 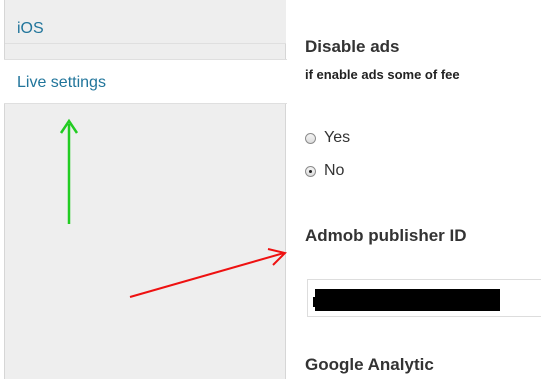 What do you see at coordinates (145, 81) in the screenshot?
I see `sidebar-item-live-settings: Live settings` at bounding box center [145, 81].